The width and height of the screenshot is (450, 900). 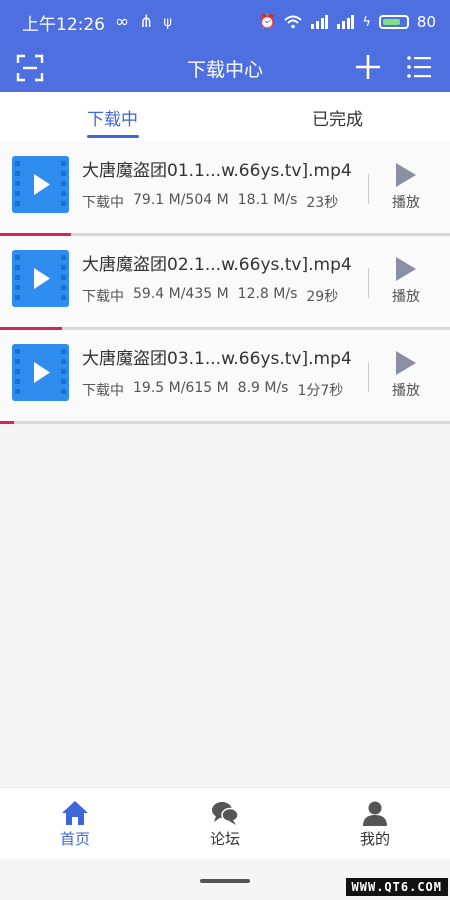 I want to click on download-meta: 下载中 59.4 M/435 M 12.8 M/s 29秒, so click(x=210, y=296).